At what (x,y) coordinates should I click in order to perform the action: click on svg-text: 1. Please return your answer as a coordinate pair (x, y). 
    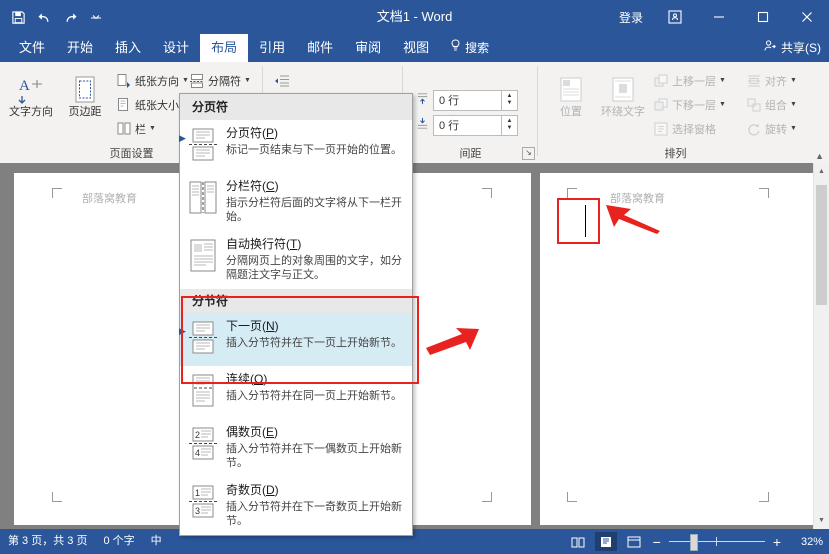
    Looking at the image, I should click on (197, 493).